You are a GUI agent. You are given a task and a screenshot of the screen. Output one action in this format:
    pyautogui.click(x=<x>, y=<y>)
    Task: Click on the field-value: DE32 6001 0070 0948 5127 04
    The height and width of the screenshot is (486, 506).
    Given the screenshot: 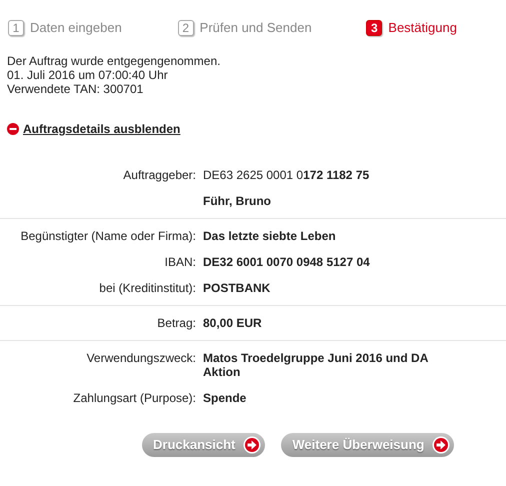 What is the action you would take?
    pyautogui.click(x=286, y=262)
    